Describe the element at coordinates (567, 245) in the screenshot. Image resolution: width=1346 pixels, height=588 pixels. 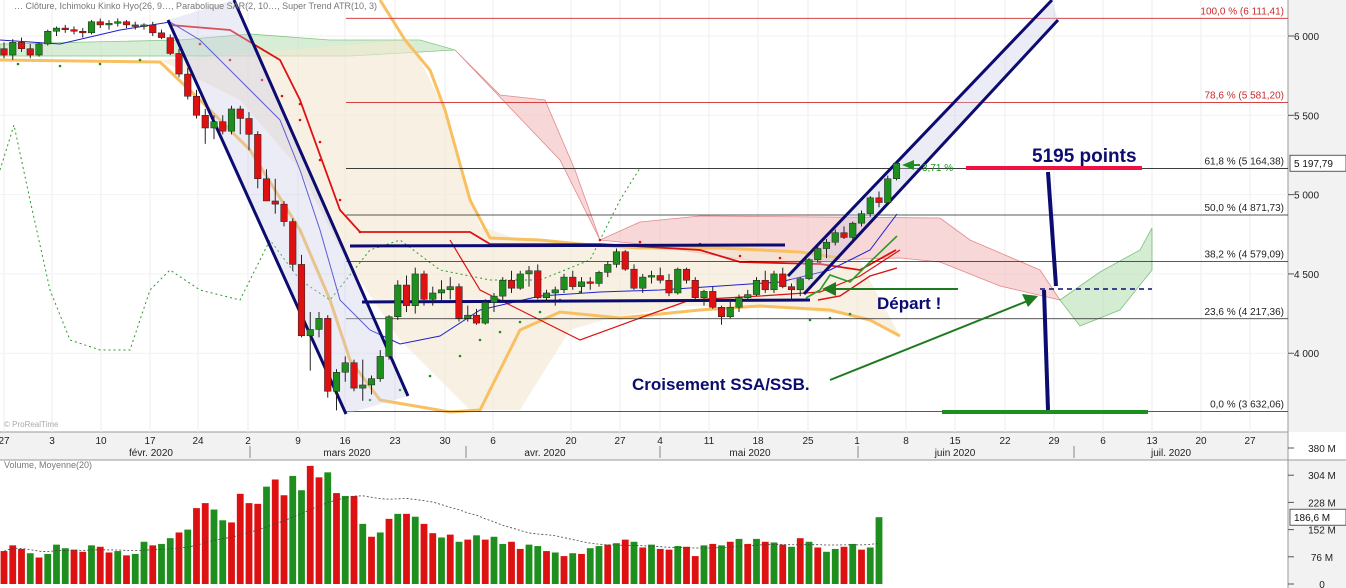
I see `resistance-line` at that location.